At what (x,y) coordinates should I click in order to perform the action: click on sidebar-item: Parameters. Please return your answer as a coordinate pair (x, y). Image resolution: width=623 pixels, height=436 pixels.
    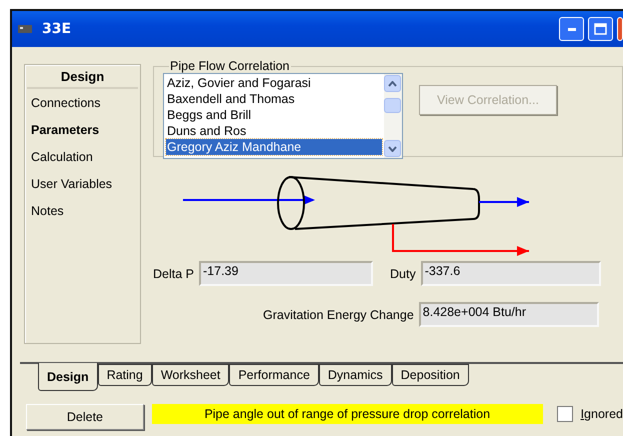
    Looking at the image, I should click on (82, 129).